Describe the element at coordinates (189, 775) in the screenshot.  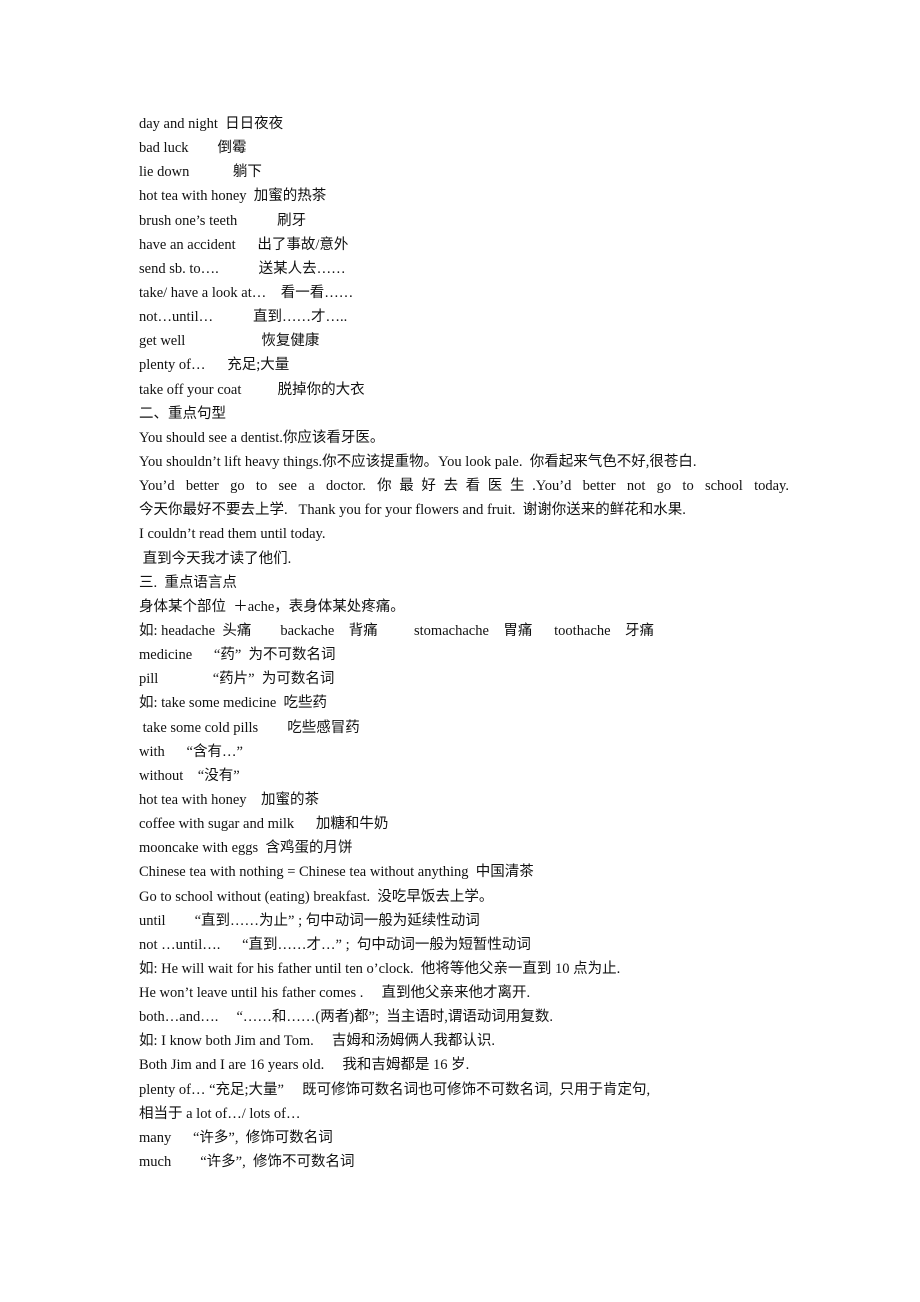
I see `note-line: without “没有”` at that location.